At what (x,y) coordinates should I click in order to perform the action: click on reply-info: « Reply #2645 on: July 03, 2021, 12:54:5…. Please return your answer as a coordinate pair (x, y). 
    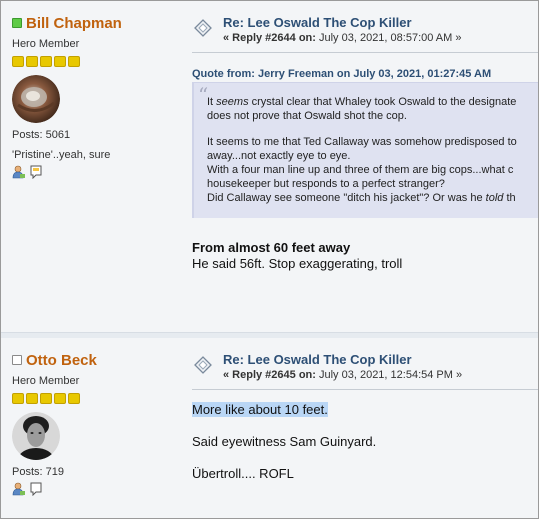
    Looking at the image, I should click on (342, 375).